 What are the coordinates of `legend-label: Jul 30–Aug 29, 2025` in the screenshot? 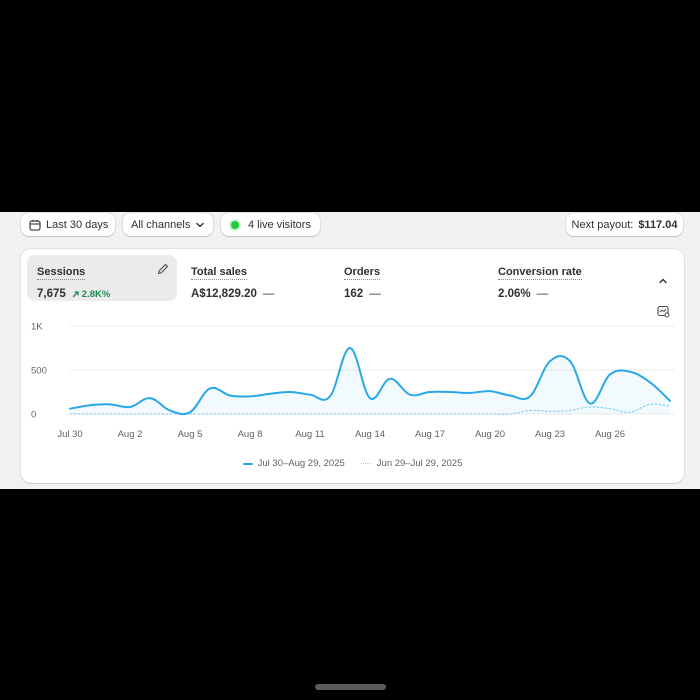 It's located at (301, 463).